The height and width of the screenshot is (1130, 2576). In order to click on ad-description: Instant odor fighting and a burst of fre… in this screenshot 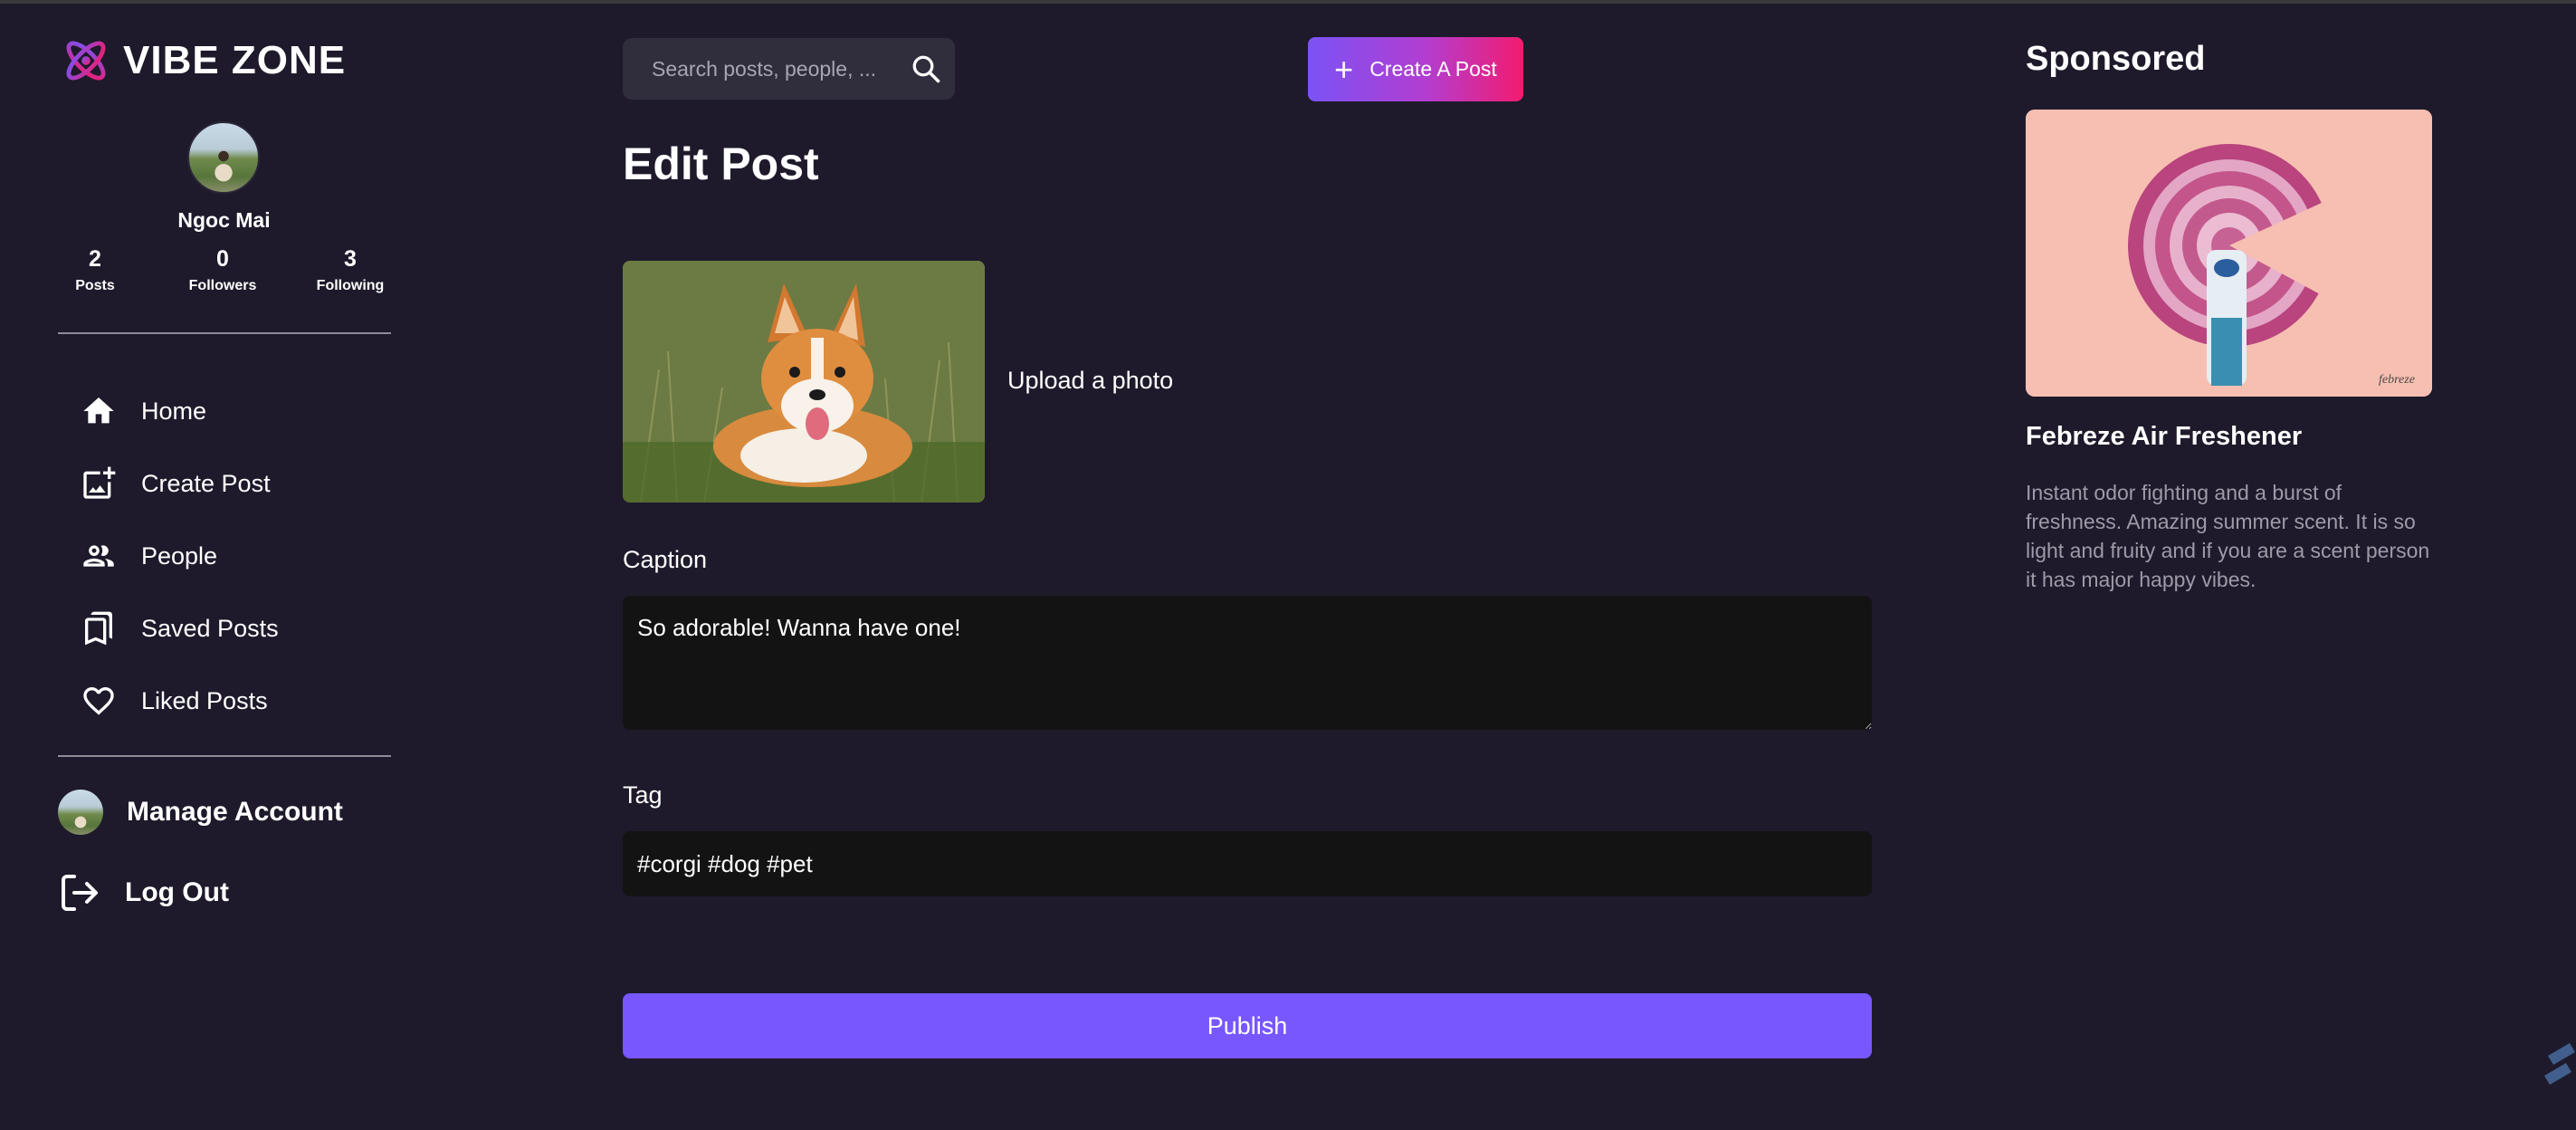, I will do `click(2228, 536)`.